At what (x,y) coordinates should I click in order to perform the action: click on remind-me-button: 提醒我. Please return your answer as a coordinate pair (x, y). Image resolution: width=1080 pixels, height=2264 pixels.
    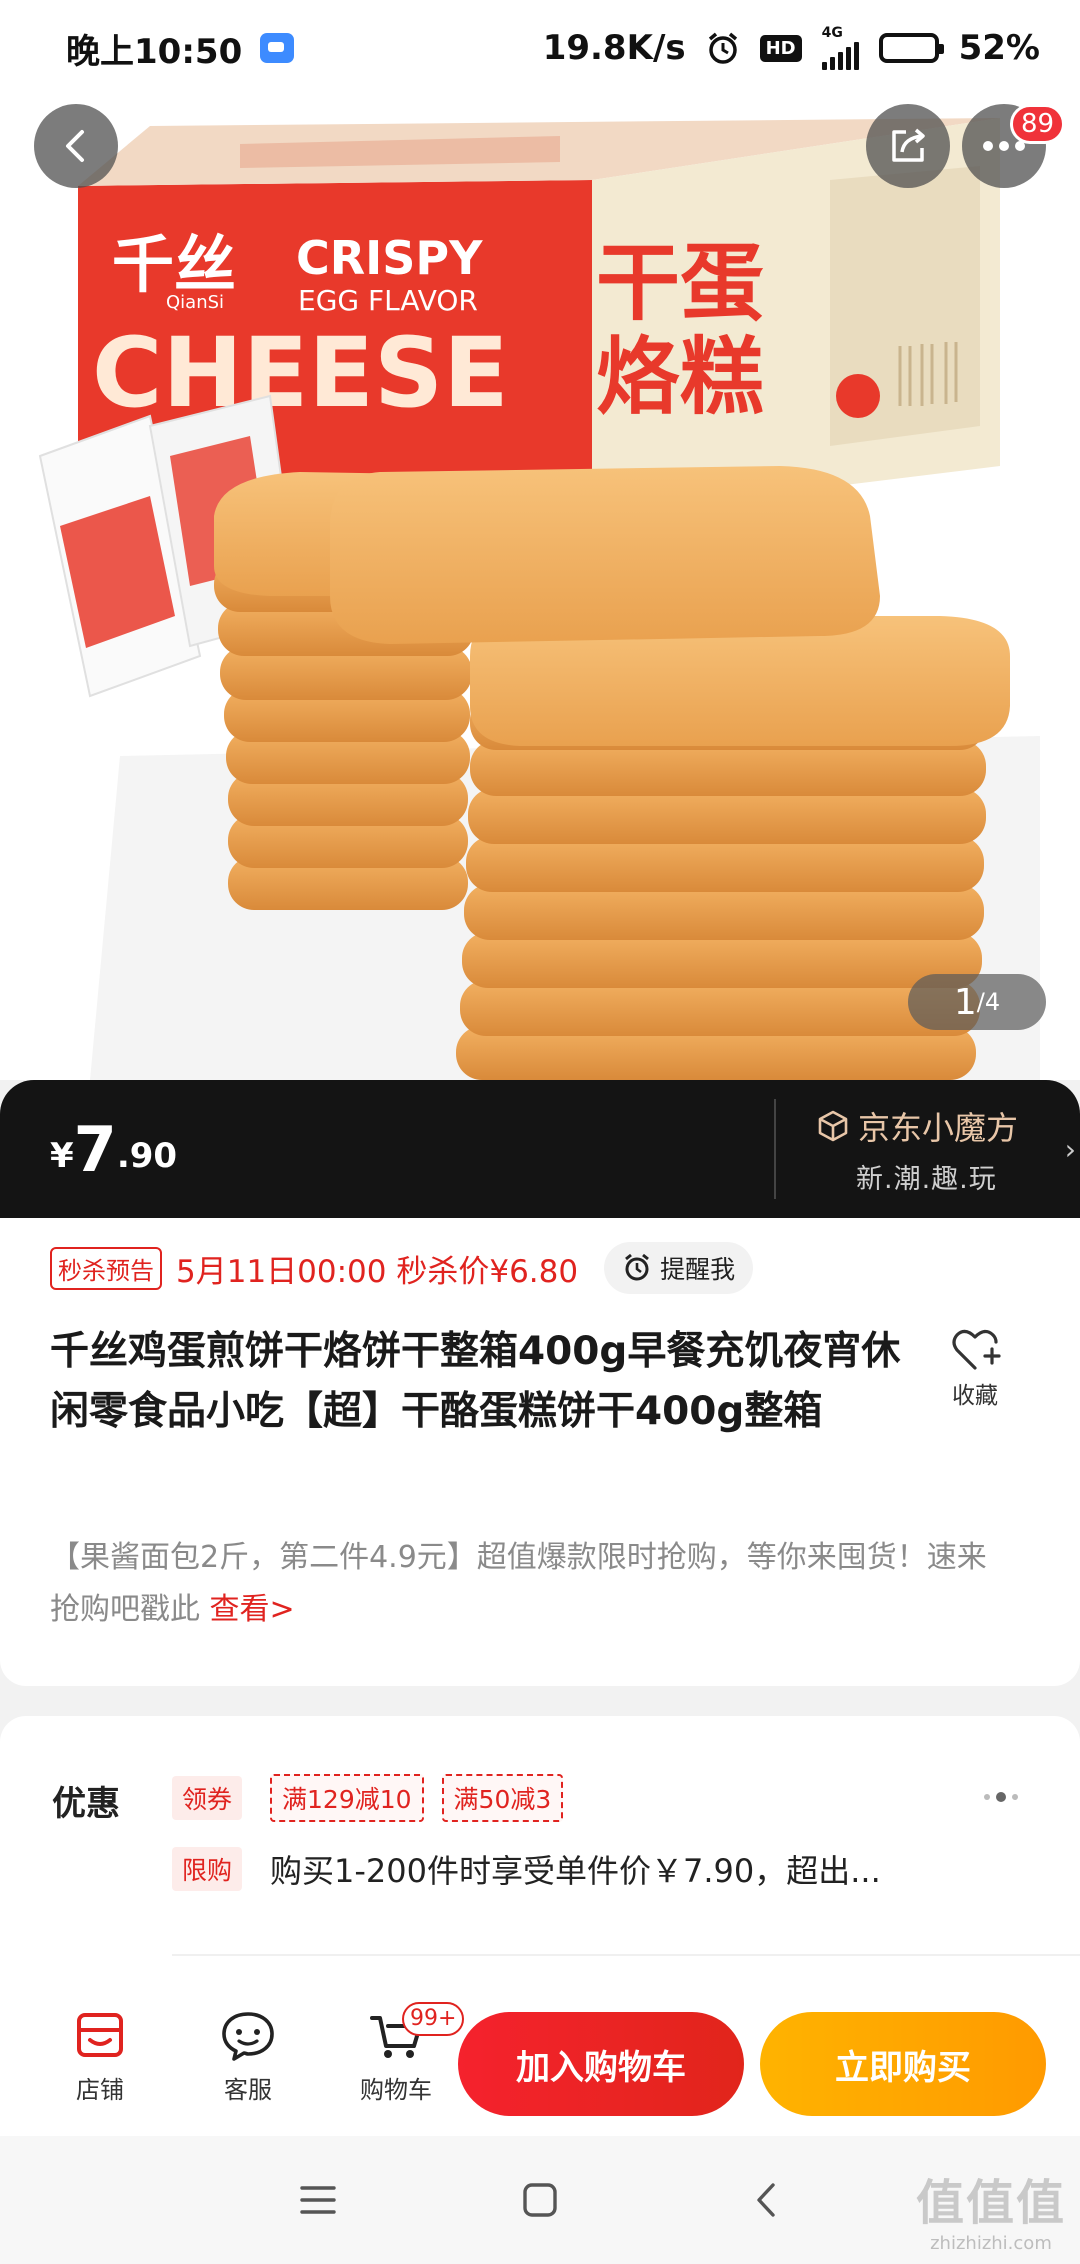
    Looking at the image, I should click on (679, 1268).